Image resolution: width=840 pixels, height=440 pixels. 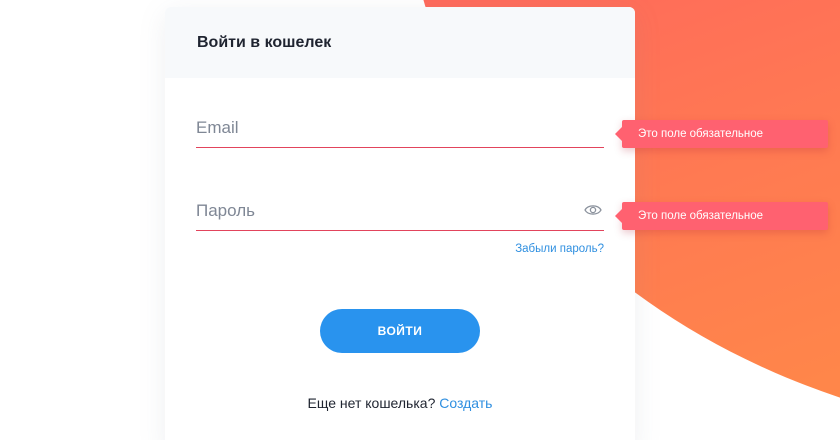 I want to click on email-error-tooltip: Это поле обязательное, so click(x=721, y=134).